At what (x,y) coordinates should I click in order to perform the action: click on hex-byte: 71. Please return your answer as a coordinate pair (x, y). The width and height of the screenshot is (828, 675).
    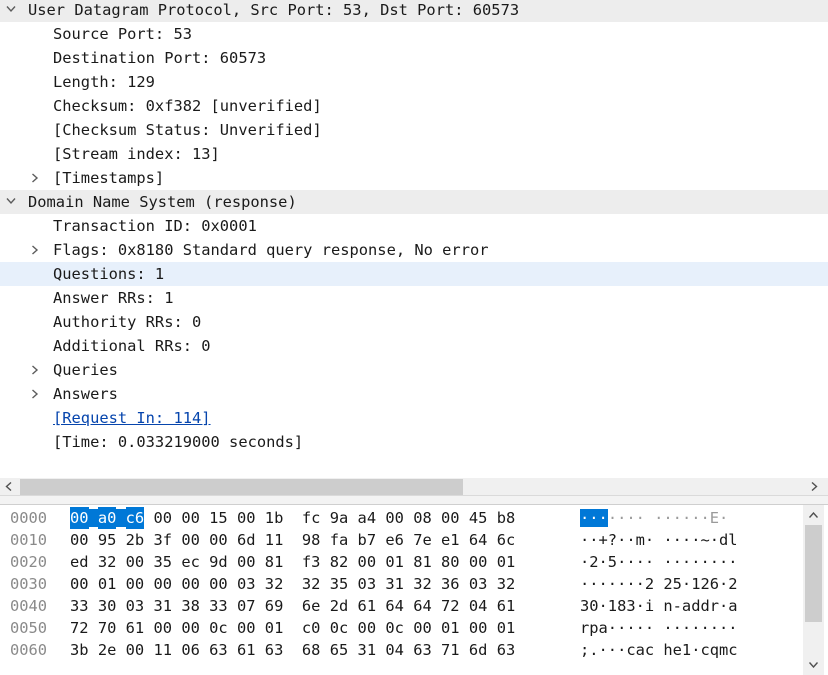
    Looking at the image, I should click on (450, 650).